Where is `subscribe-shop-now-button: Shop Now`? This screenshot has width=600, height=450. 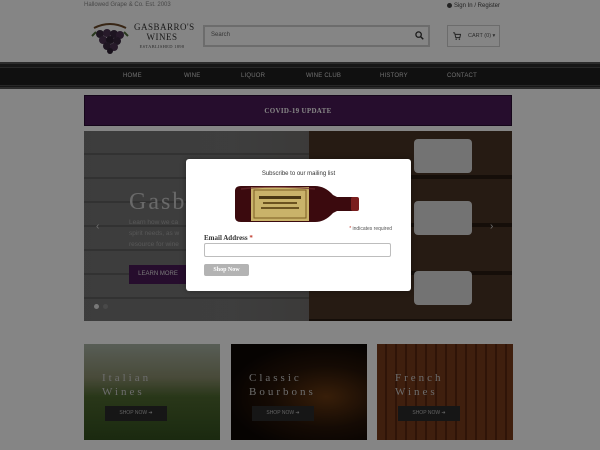 subscribe-shop-now-button: Shop Now is located at coordinates (226, 270).